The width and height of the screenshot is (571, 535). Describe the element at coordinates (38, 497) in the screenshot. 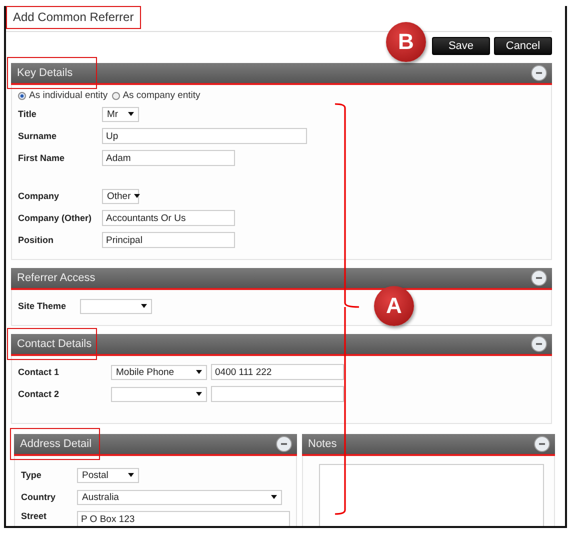

I see `field-label: Country` at that location.